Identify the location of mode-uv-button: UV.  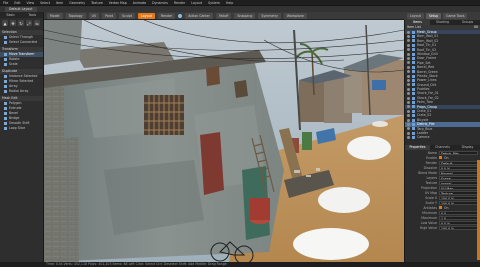
(94, 15).